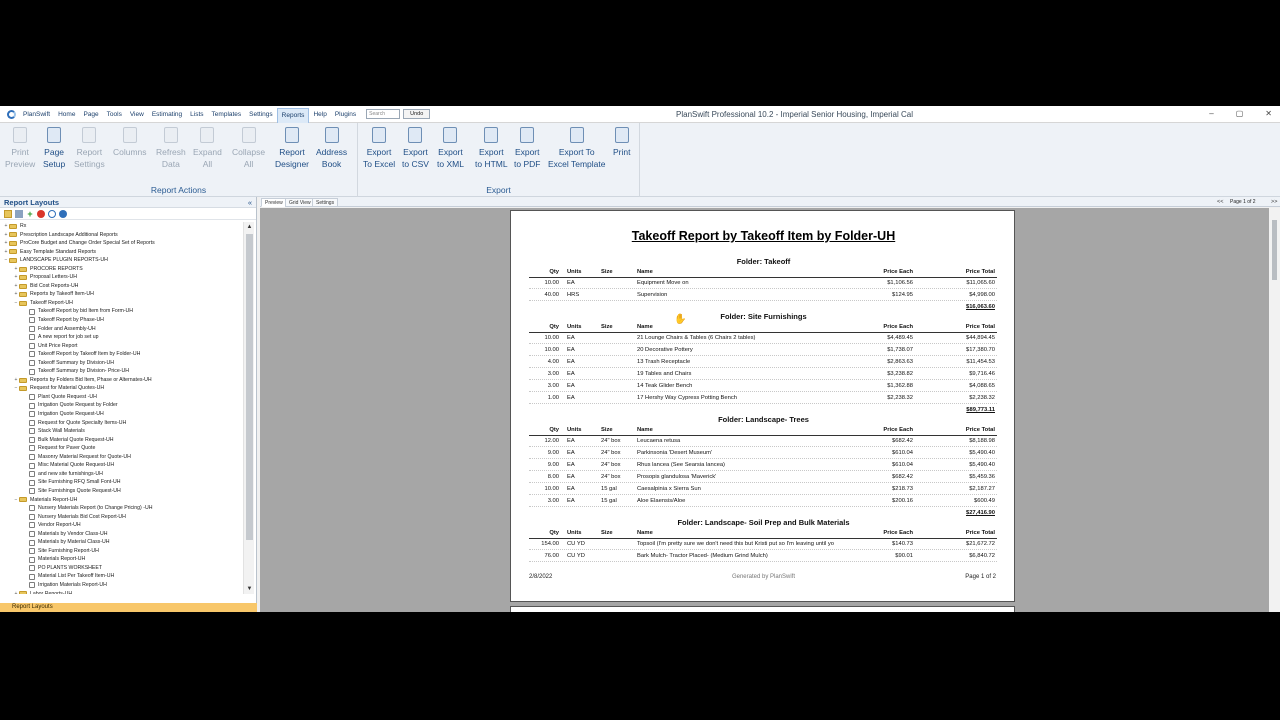 This screenshot has height=720, width=1280. What do you see at coordinates (1274, 250) in the screenshot?
I see `preview-scroll-thumb` at bounding box center [1274, 250].